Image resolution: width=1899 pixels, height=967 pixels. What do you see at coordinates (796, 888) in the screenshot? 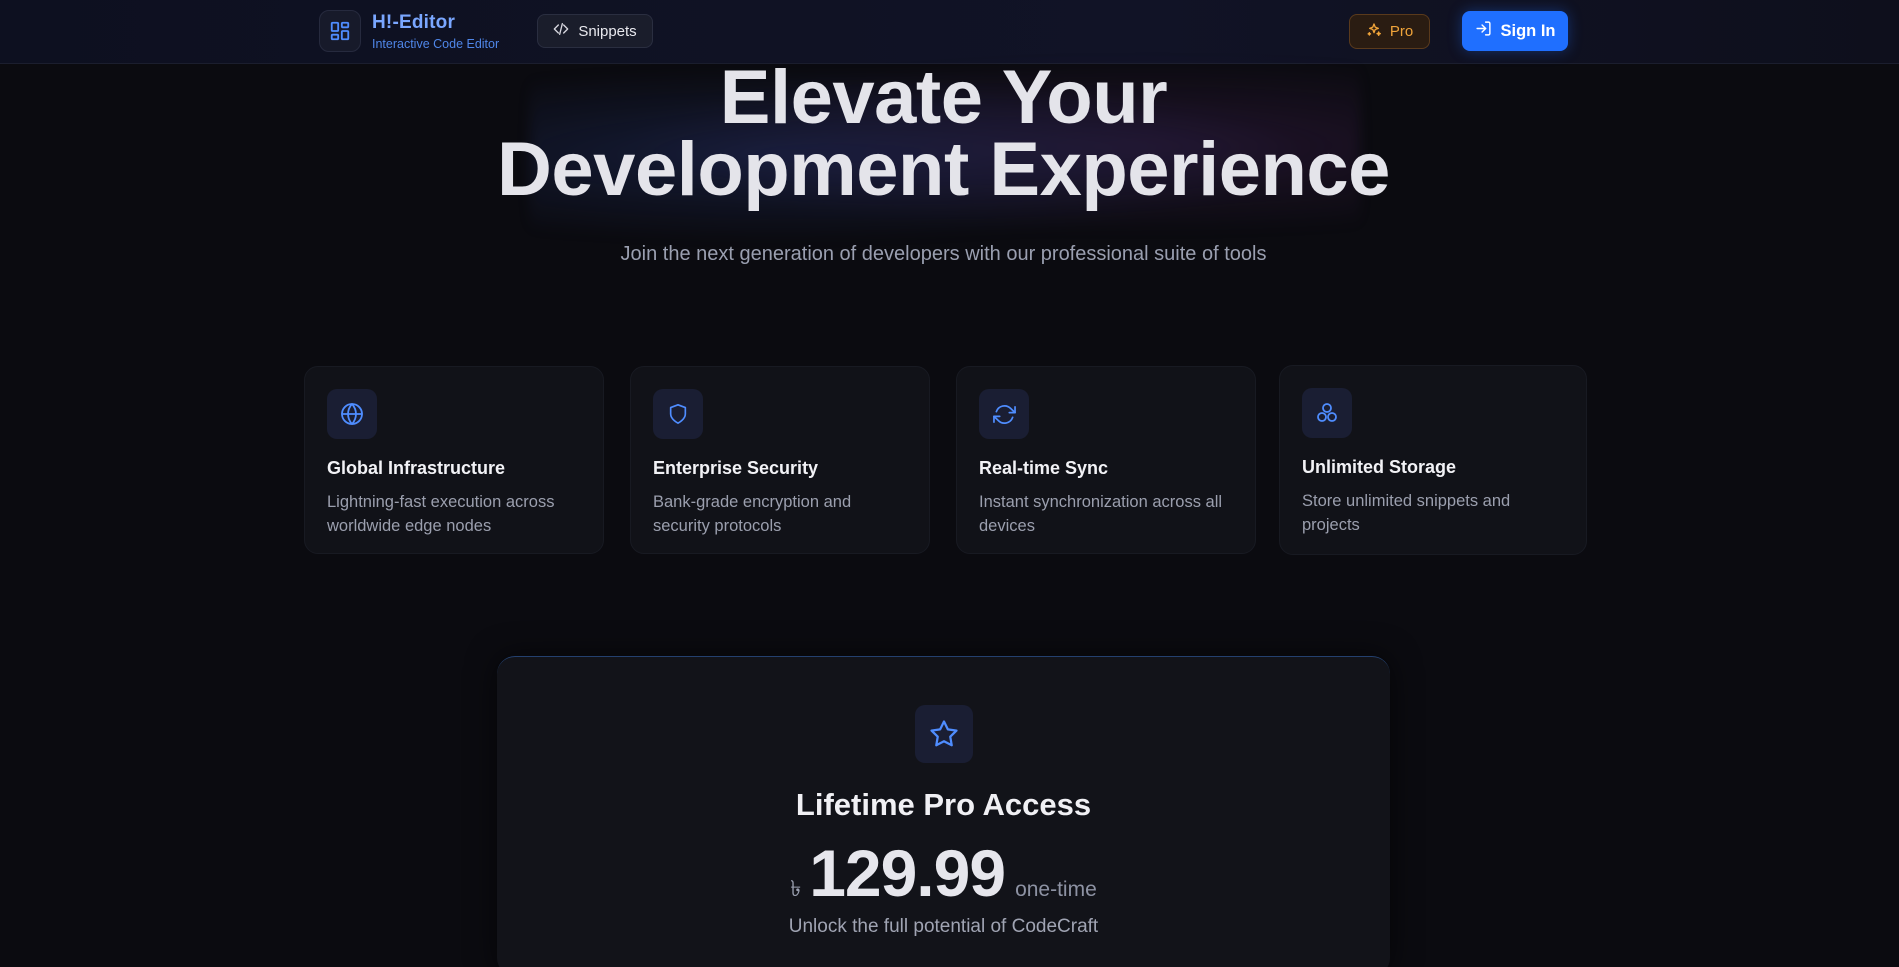
I see `currency-symbol: ৳` at bounding box center [796, 888].